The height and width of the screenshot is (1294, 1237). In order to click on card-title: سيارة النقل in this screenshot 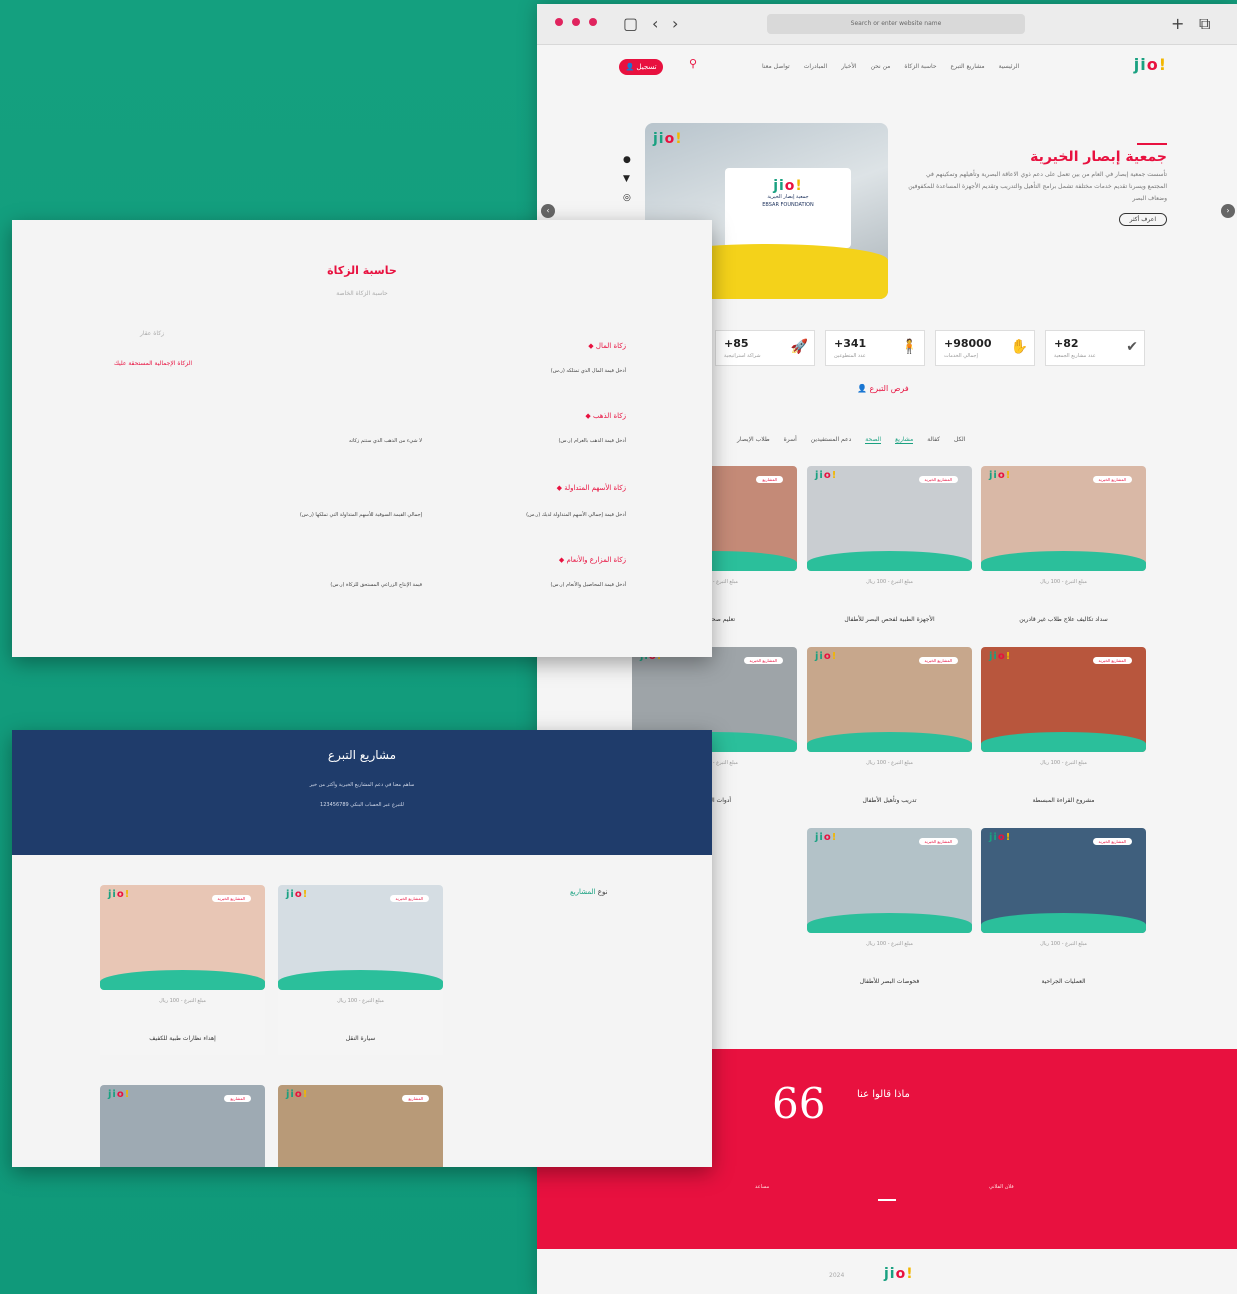, I will do `click(360, 1038)`.